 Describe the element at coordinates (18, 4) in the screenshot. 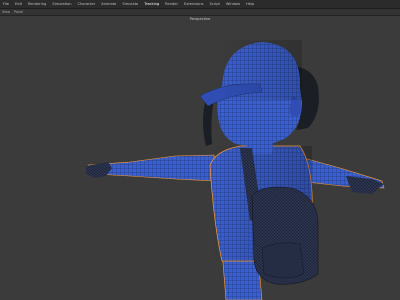

I see `menu-edit: Edit` at that location.